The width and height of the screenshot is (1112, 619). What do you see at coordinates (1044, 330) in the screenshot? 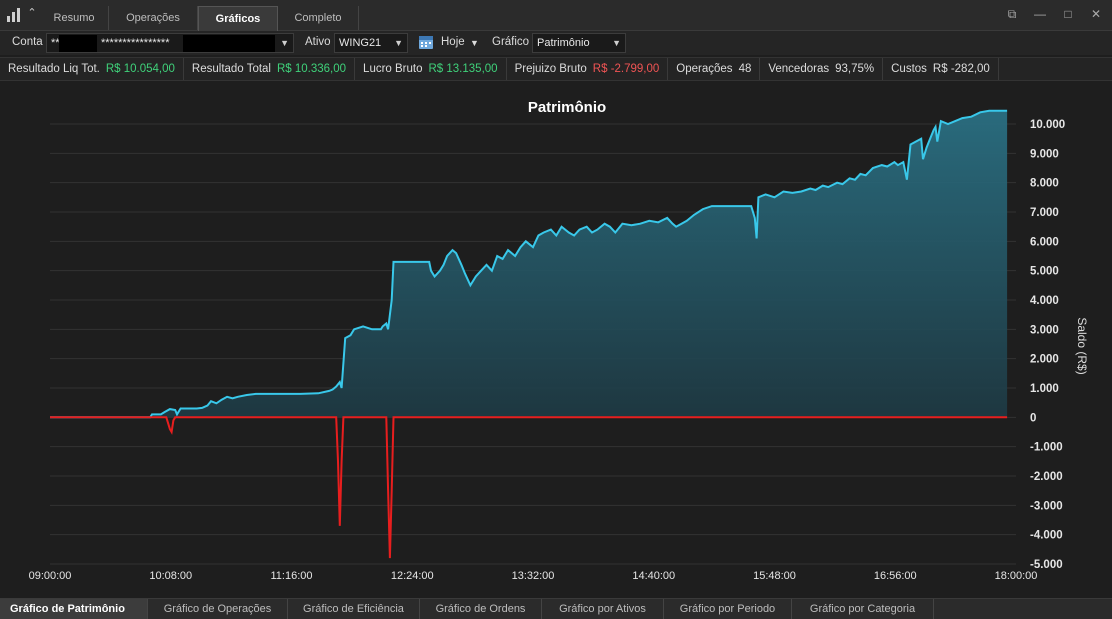
I see `y-tick-label: 3.000` at bounding box center [1044, 330].